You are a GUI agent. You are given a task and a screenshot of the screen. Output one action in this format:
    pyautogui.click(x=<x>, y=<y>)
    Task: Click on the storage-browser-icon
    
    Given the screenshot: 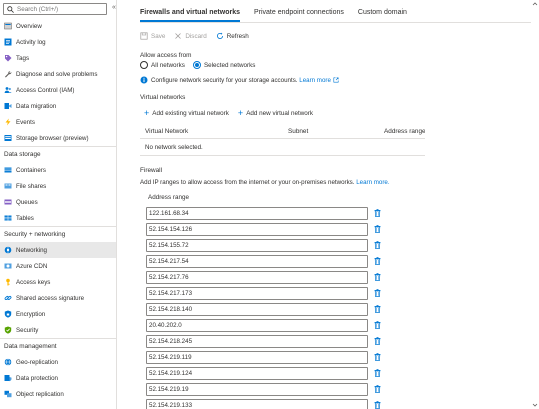 What is the action you would take?
    pyautogui.click(x=8, y=138)
    